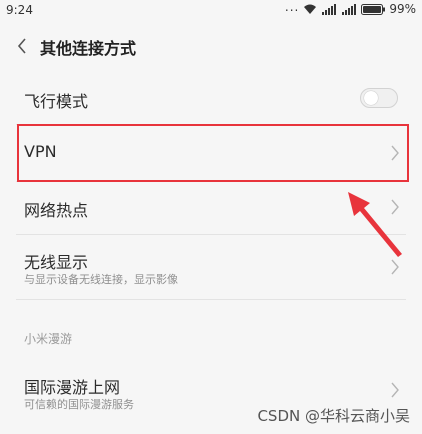 This screenshot has height=434, width=422. I want to click on status-icons: ... 99%, so click(350, 8).